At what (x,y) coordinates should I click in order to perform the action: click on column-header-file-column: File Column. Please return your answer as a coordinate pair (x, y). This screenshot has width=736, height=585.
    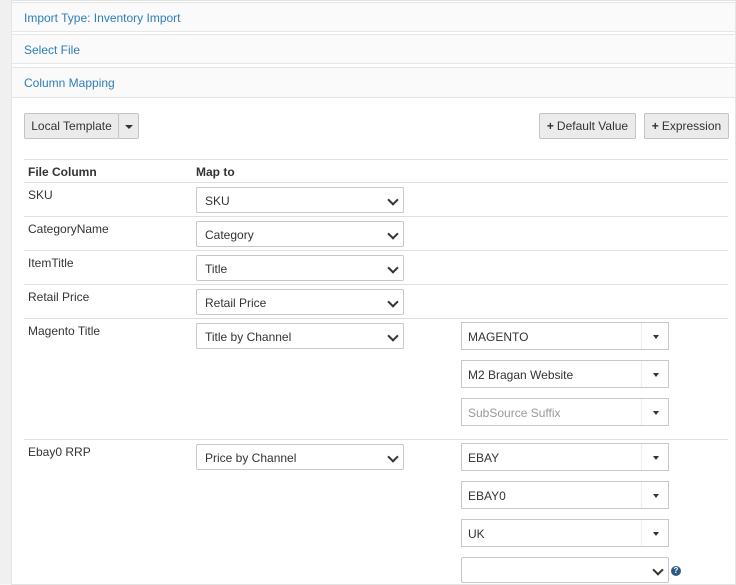
    Looking at the image, I should click on (62, 172).